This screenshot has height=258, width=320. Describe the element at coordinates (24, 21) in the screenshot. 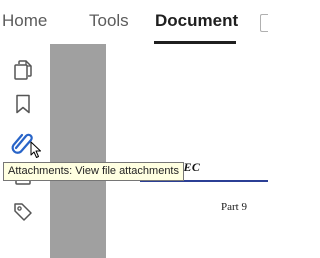

I see `tab-home: Home` at that location.